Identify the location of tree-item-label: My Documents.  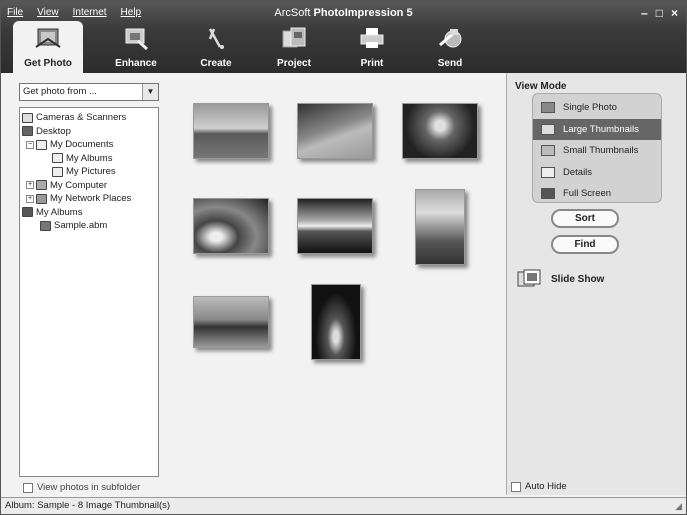
(82, 145).